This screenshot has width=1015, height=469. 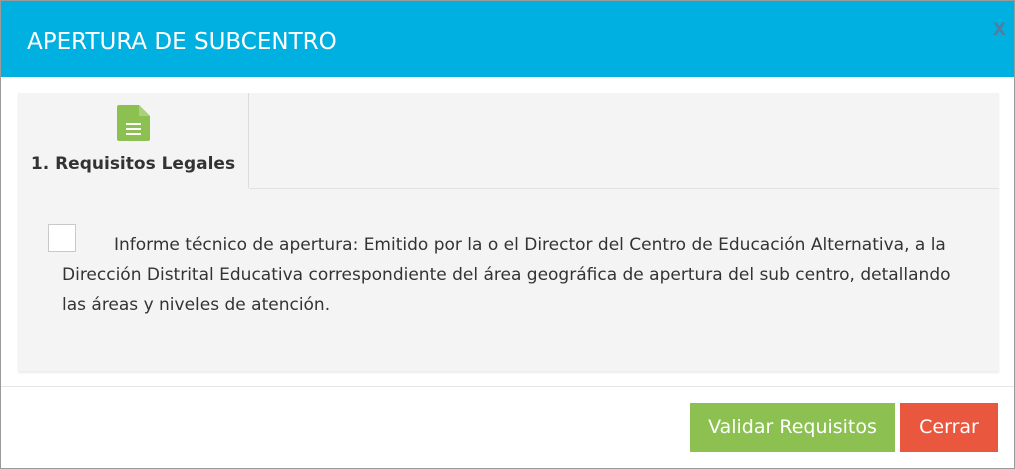 What do you see at coordinates (182, 42) in the screenshot?
I see `modal-title: APERTURA DE SUBCENTRO` at bounding box center [182, 42].